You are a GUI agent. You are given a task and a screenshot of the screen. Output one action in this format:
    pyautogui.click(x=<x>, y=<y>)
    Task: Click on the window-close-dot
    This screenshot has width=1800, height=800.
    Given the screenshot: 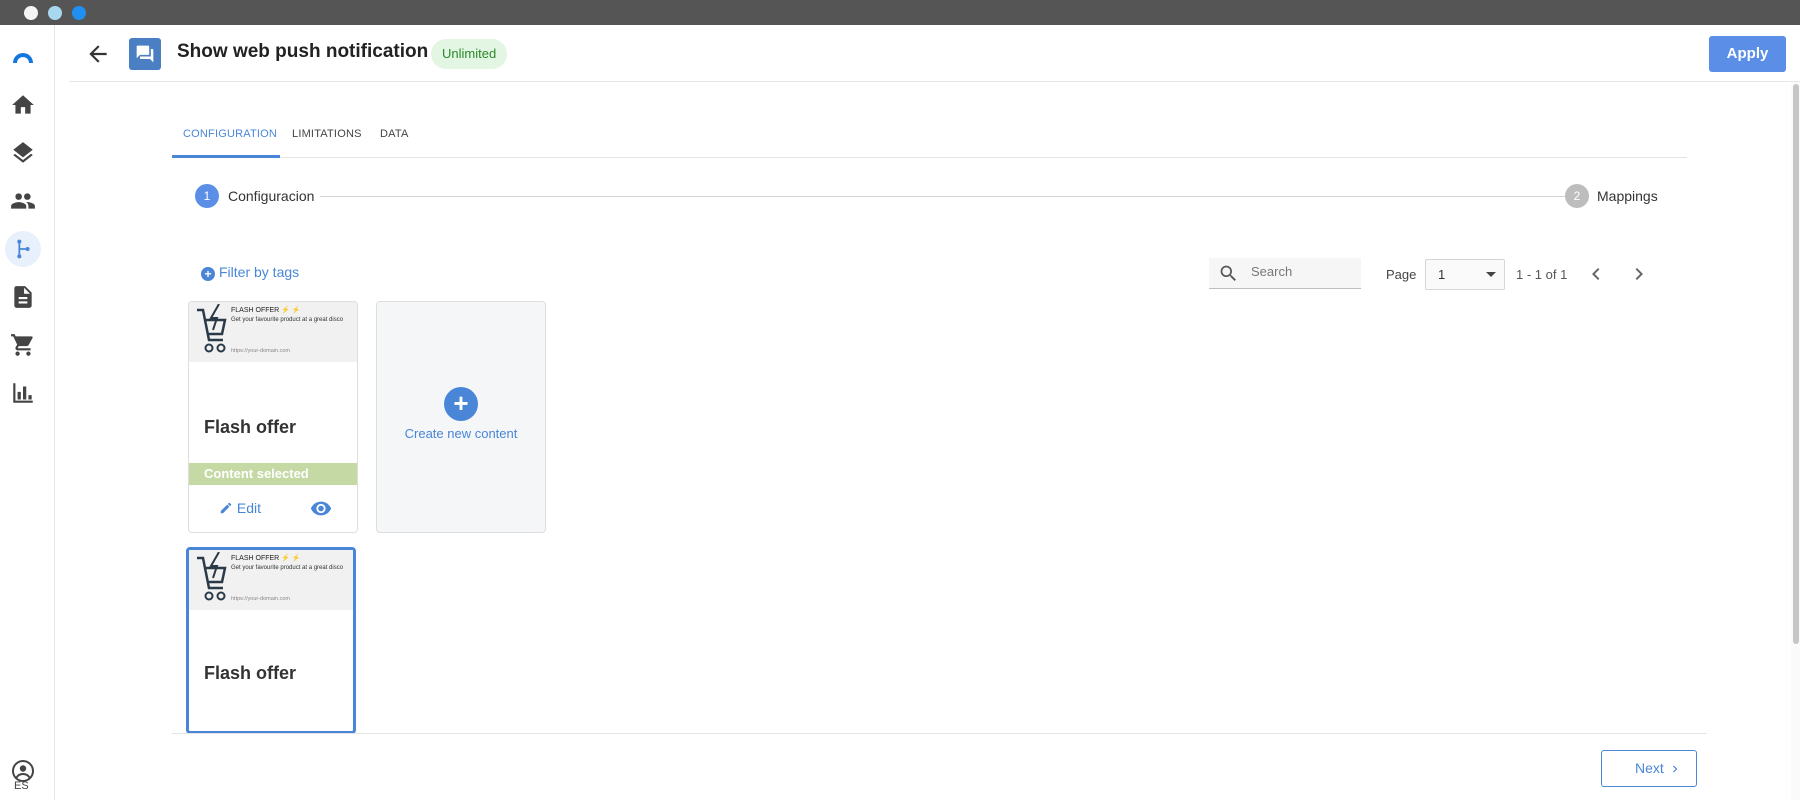 What is the action you would take?
    pyautogui.click(x=31, y=13)
    